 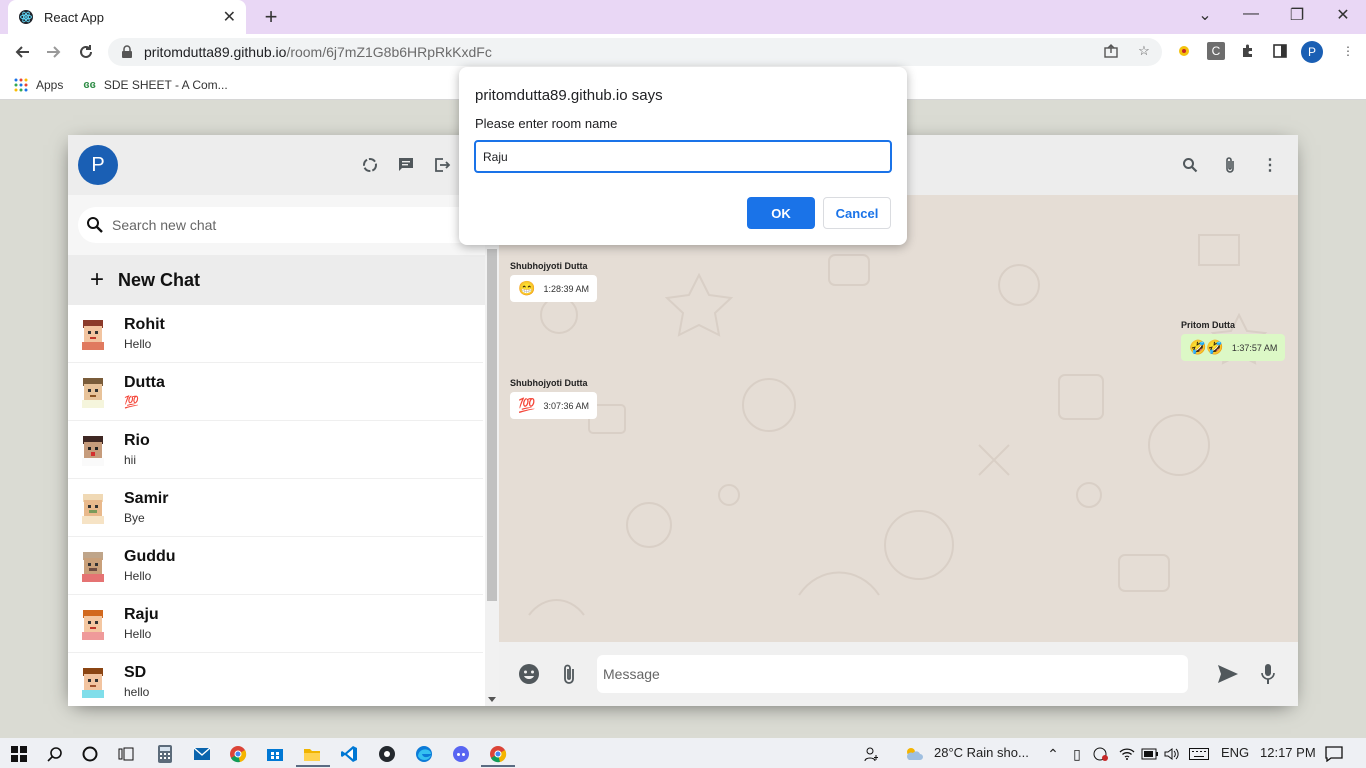 What do you see at coordinates (275, 508) in the screenshot?
I see `chat-list-item: Samir Bye` at bounding box center [275, 508].